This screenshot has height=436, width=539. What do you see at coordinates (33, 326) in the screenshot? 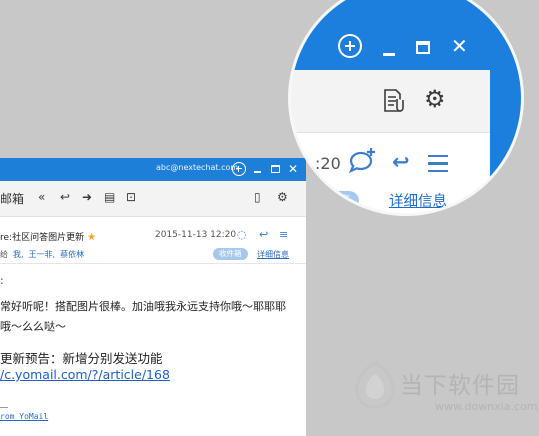
I see `body-line: 哦～么么哒～` at bounding box center [33, 326].